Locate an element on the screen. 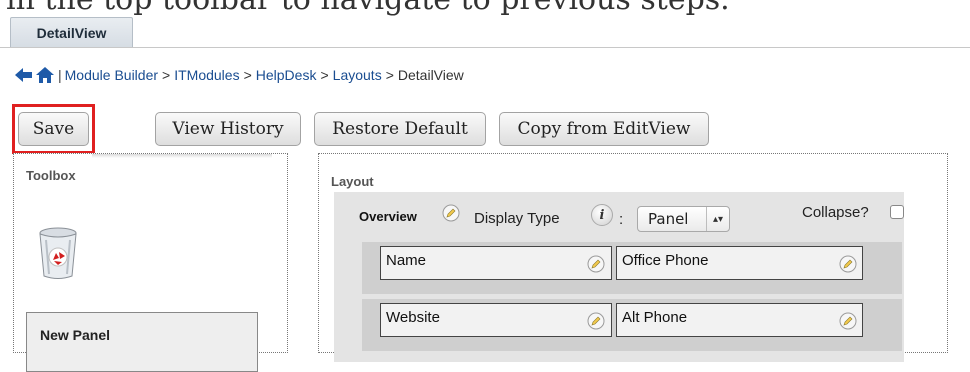 Image resolution: width=970 pixels, height=372 pixels. collapse-label: Collapse? is located at coordinates (835, 212).